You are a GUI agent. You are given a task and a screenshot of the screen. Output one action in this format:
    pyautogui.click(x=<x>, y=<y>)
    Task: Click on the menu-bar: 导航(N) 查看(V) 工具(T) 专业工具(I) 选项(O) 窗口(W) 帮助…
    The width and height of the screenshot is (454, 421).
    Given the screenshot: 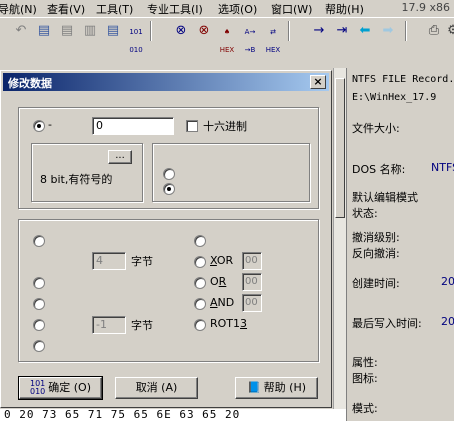 What is the action you would take?
    pyautogui.click(x=227, y=8)
    